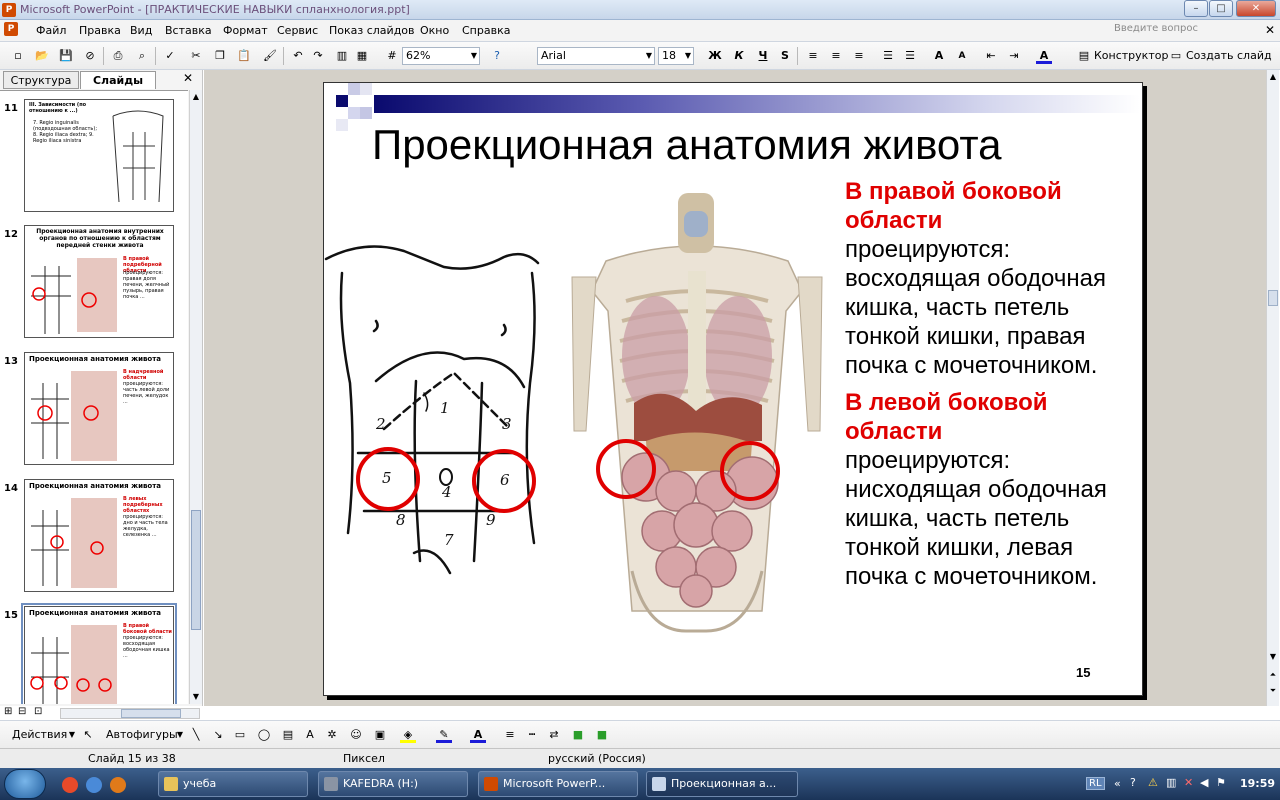 This screenshot has width=1280, height=800. What do you see at coordinates (94, 785) in the screenshot?
I see `messenger-icon` at bounding box center [94, 785].